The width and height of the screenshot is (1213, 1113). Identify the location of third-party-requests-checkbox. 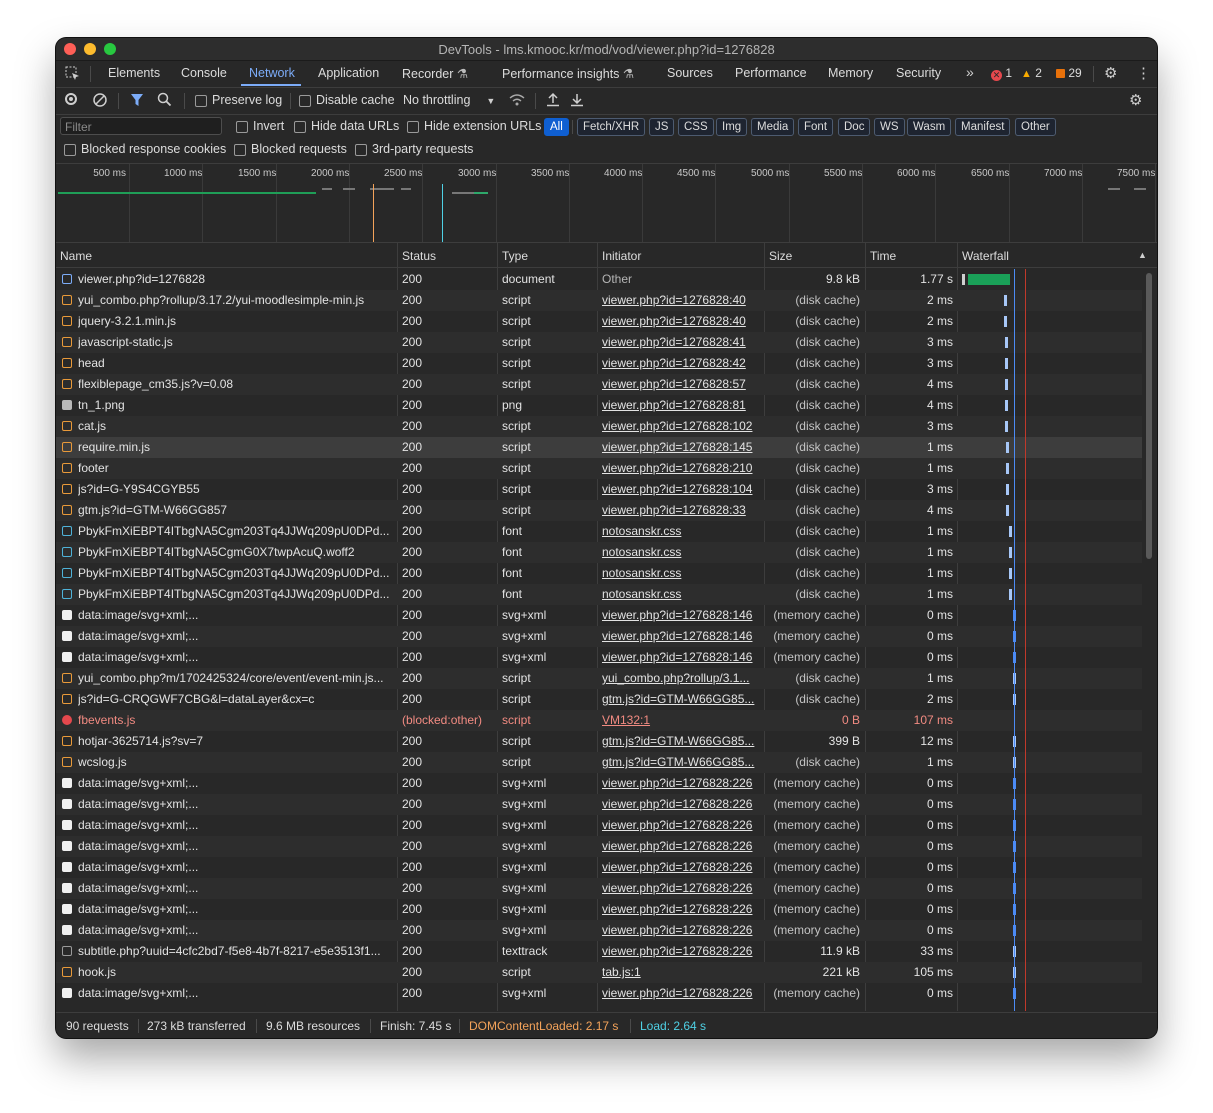
(361, 150).